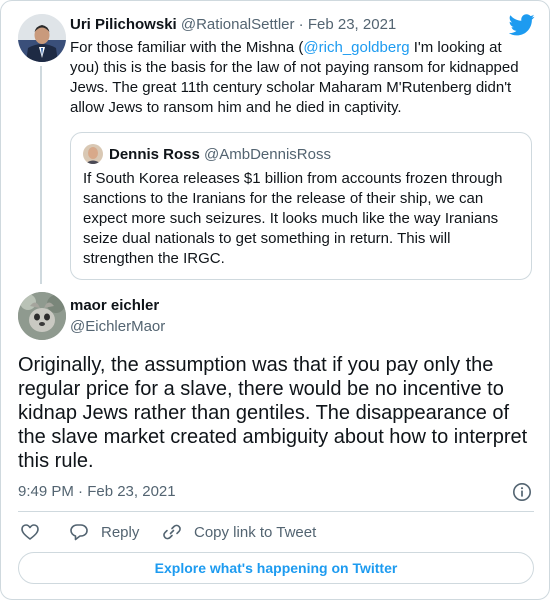  What do you see at coordinates (79, 532) in the screenshot?
I see `reply-icon` at bounding box center [79, 532].